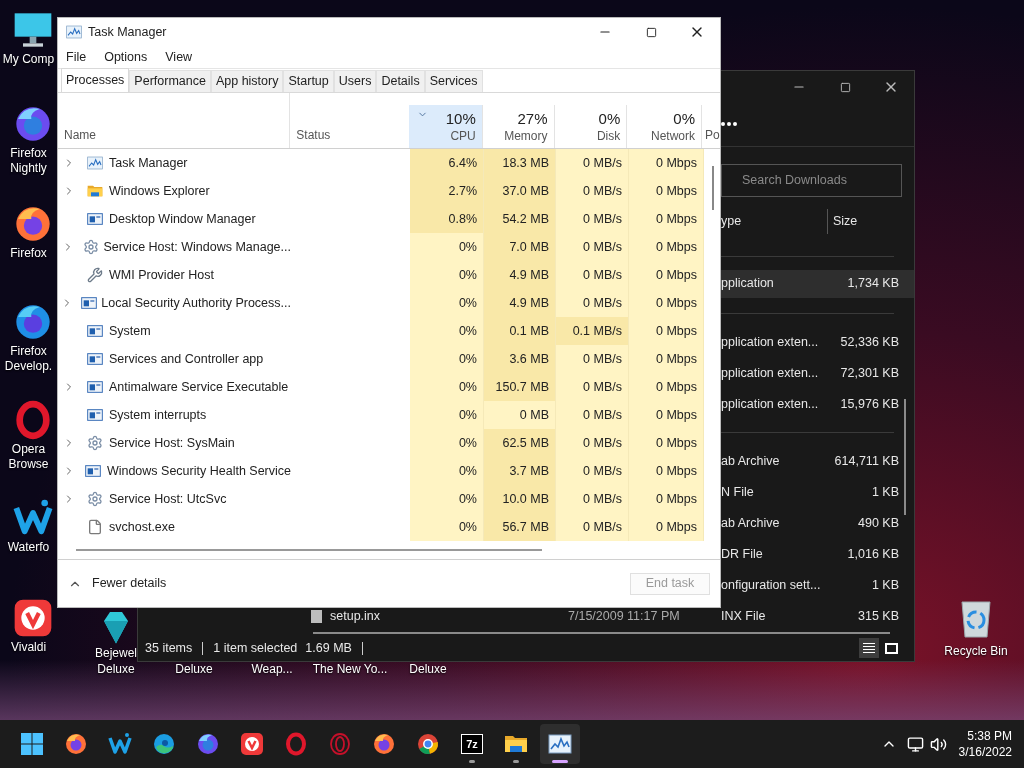 The image size is (1024, 768). Describe the element at coordinates (742, 554) in the screenshot. I see `type-cell-text: DR File` at that location.